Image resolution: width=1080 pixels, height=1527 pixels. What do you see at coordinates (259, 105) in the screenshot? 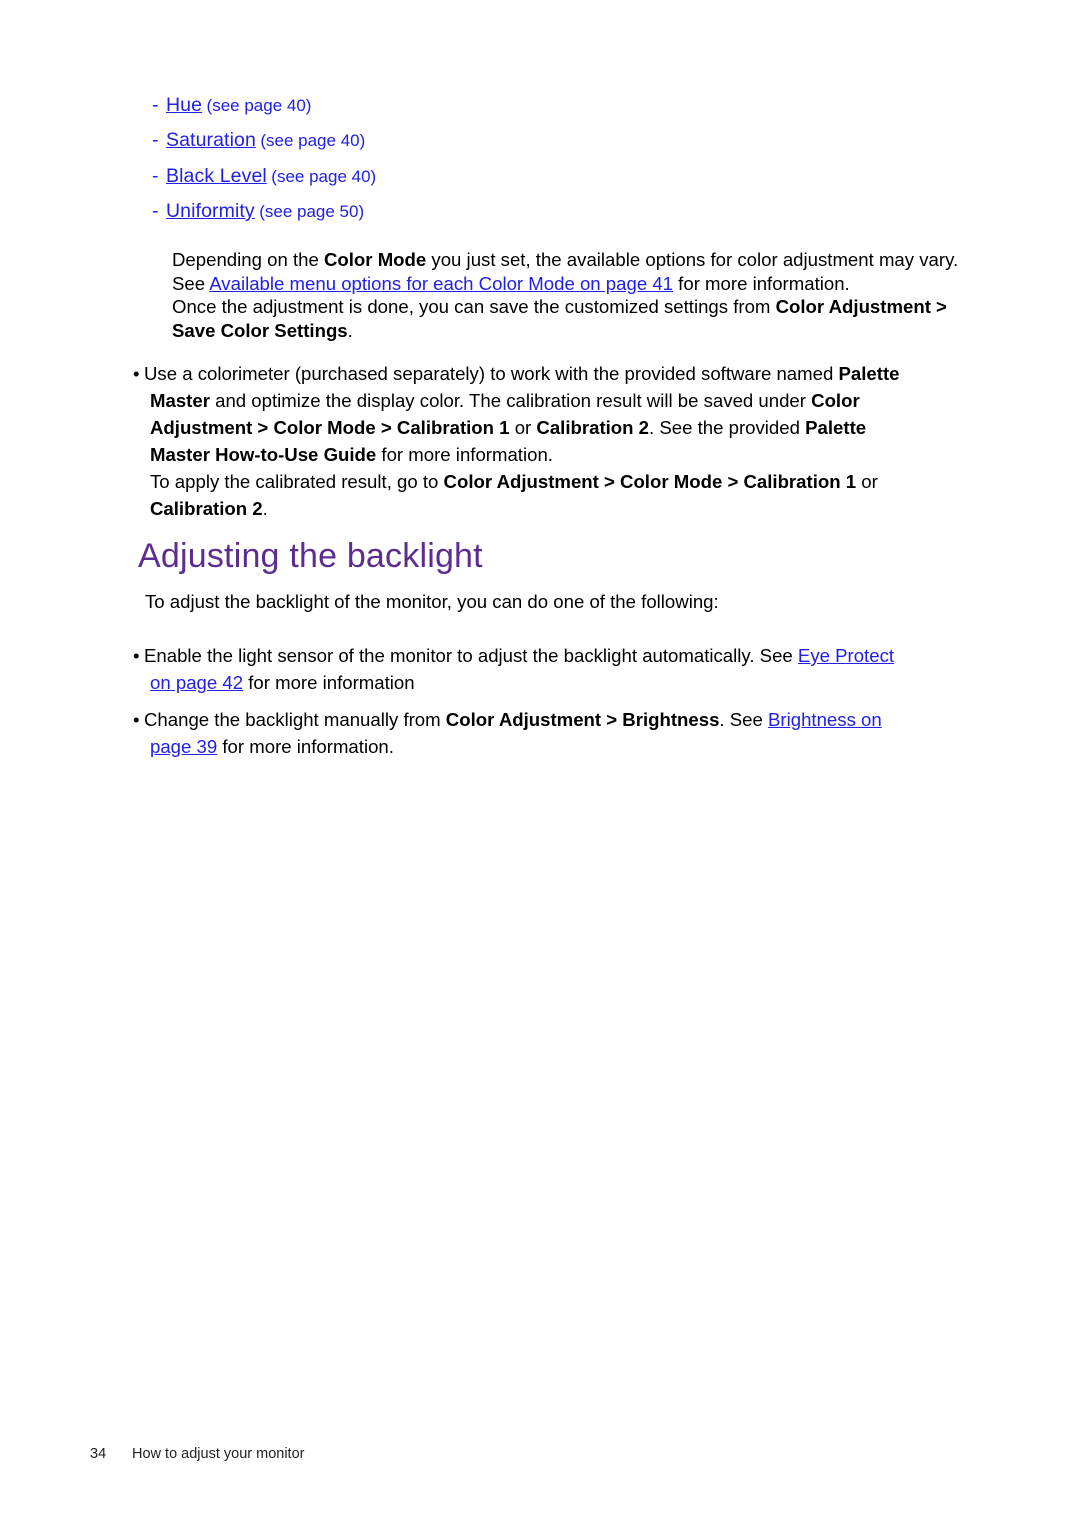
I see `link-hue-ref: (see page 40)` at bounding box center [259, 105].